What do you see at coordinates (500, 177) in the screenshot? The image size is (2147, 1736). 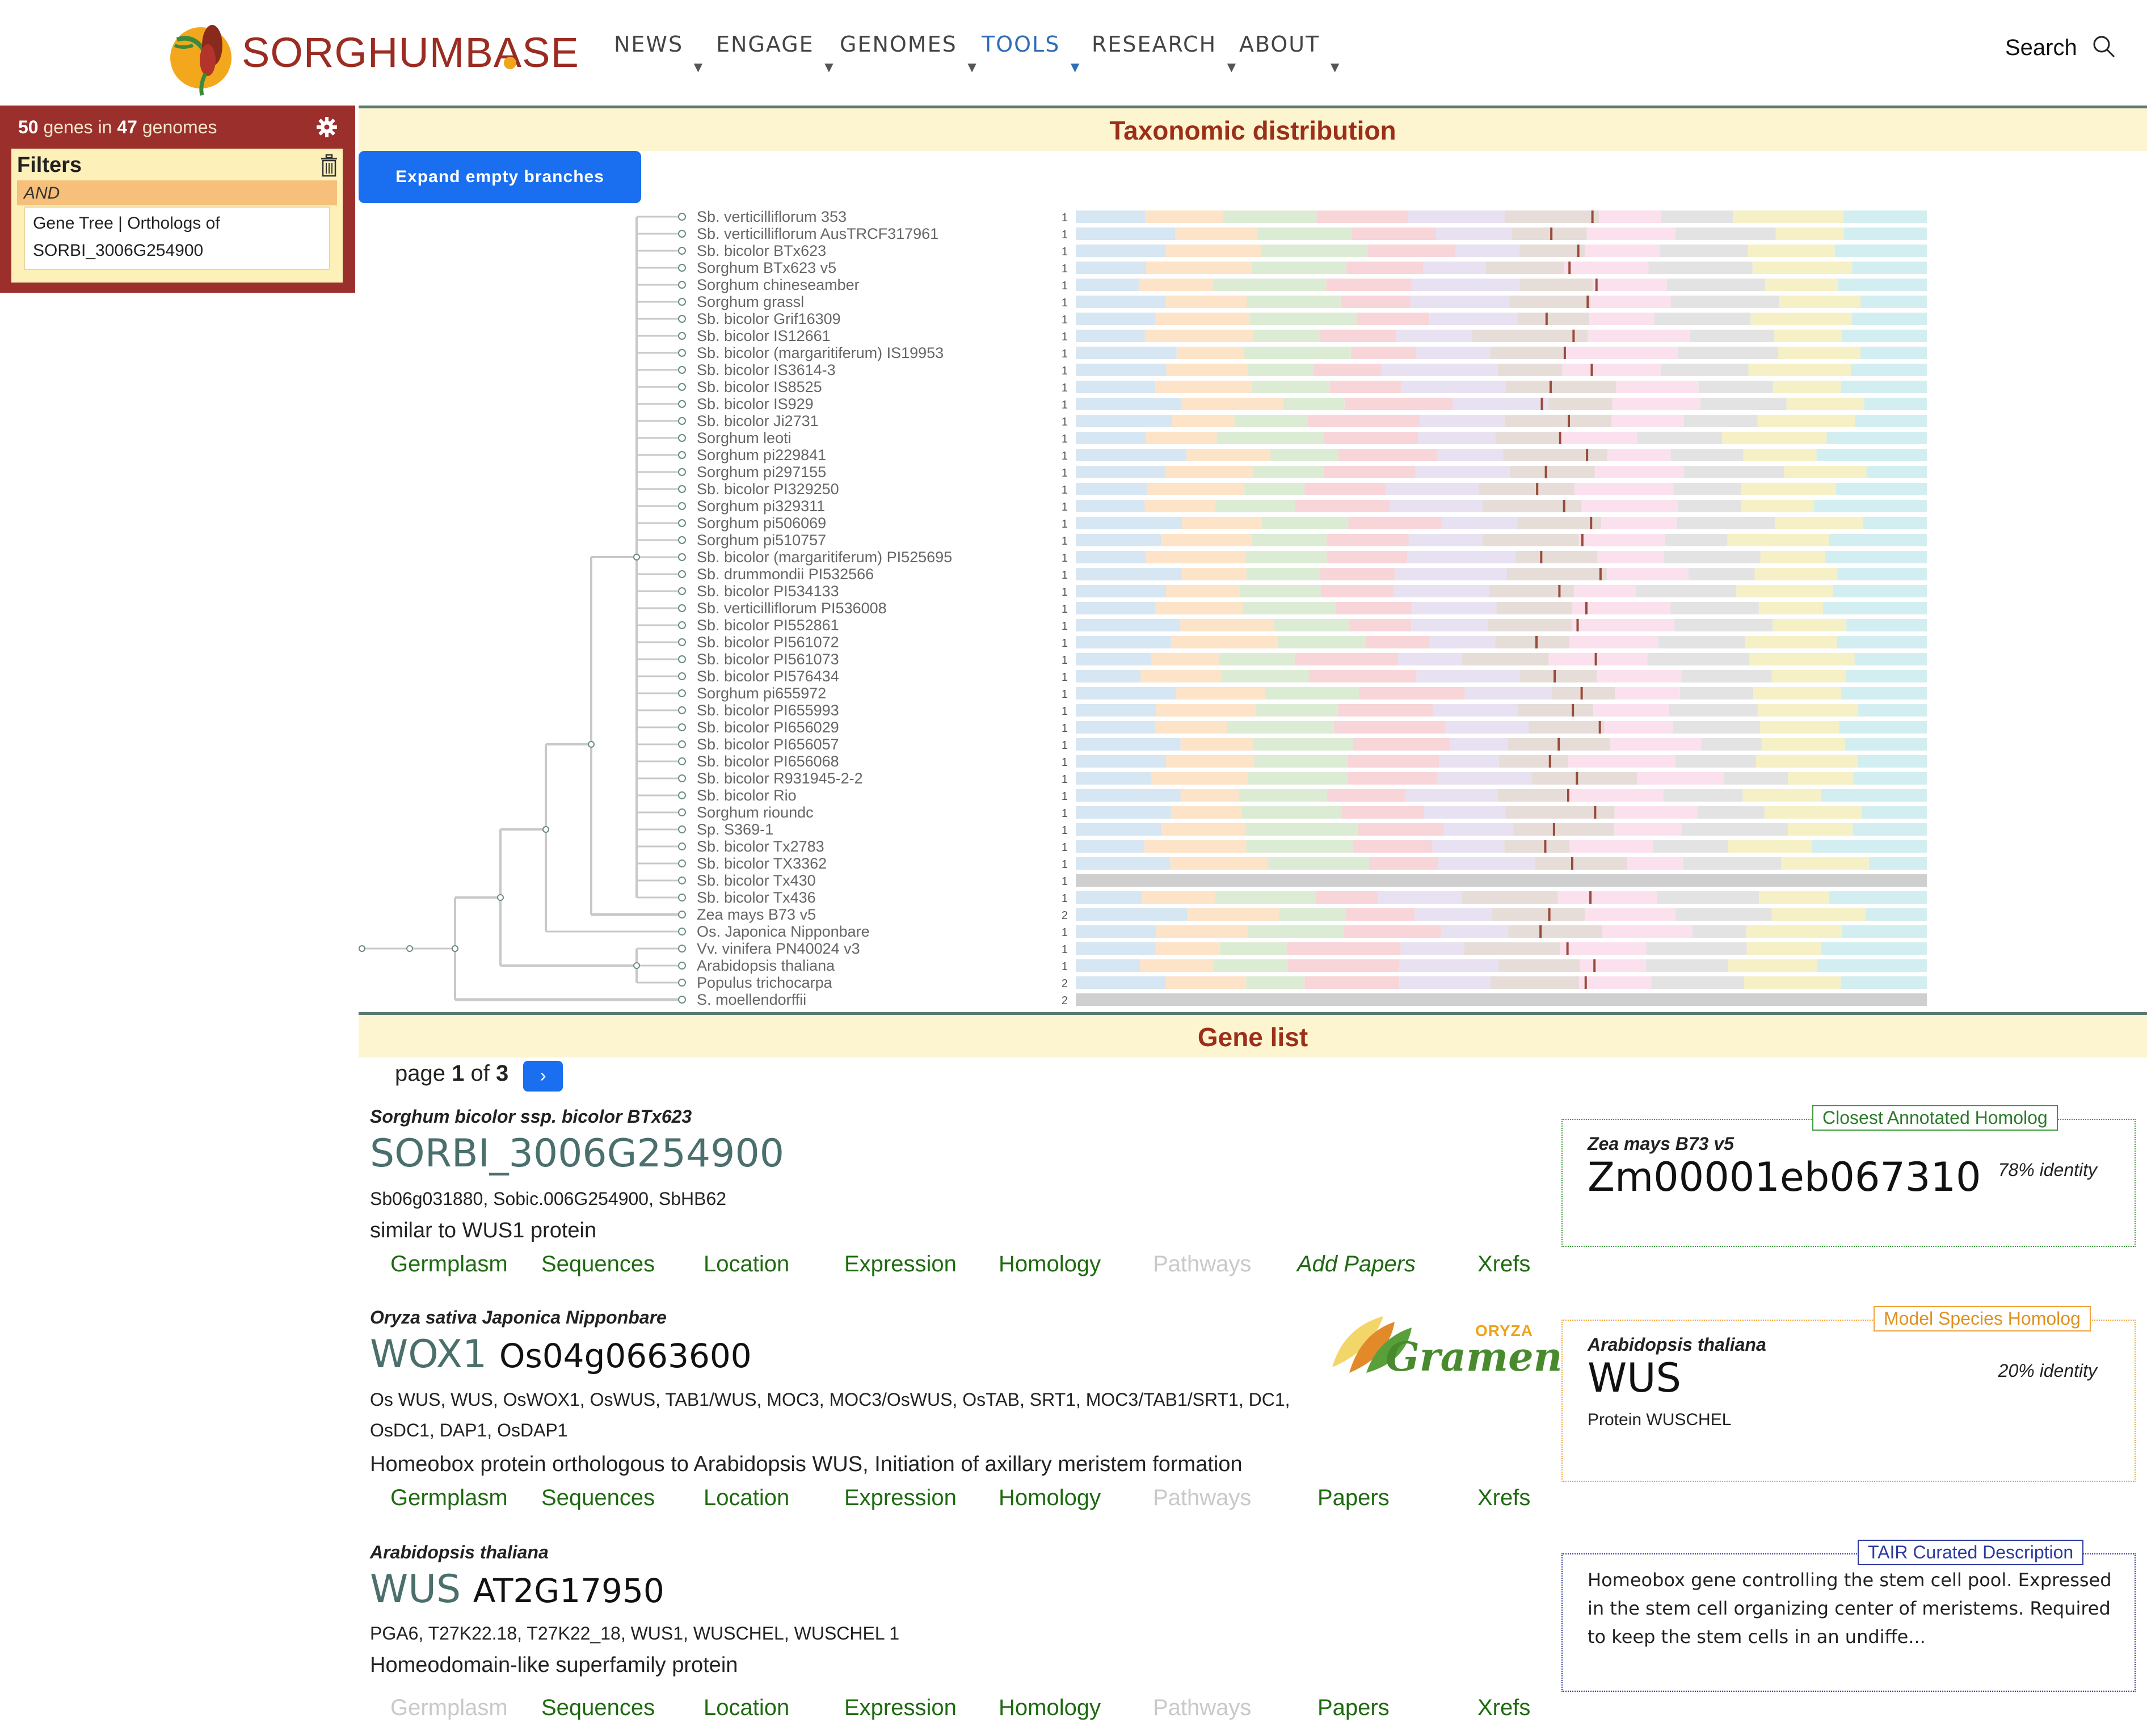 I see `expand-empty-branches-button: Expand empty branches` at bounding box center [500, 177].